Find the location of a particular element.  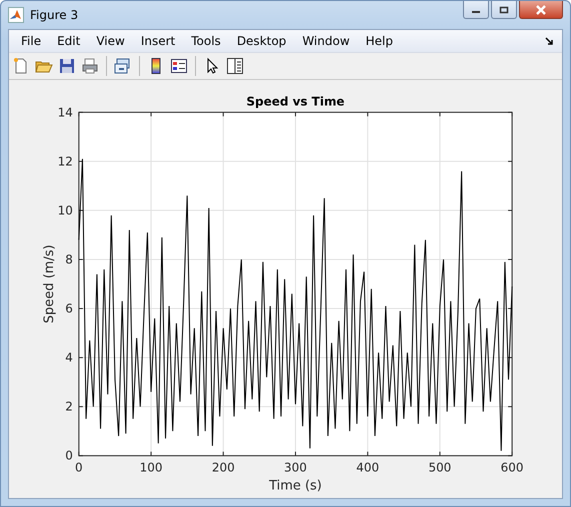

menu-item: View is located at coordinates (110, 41).